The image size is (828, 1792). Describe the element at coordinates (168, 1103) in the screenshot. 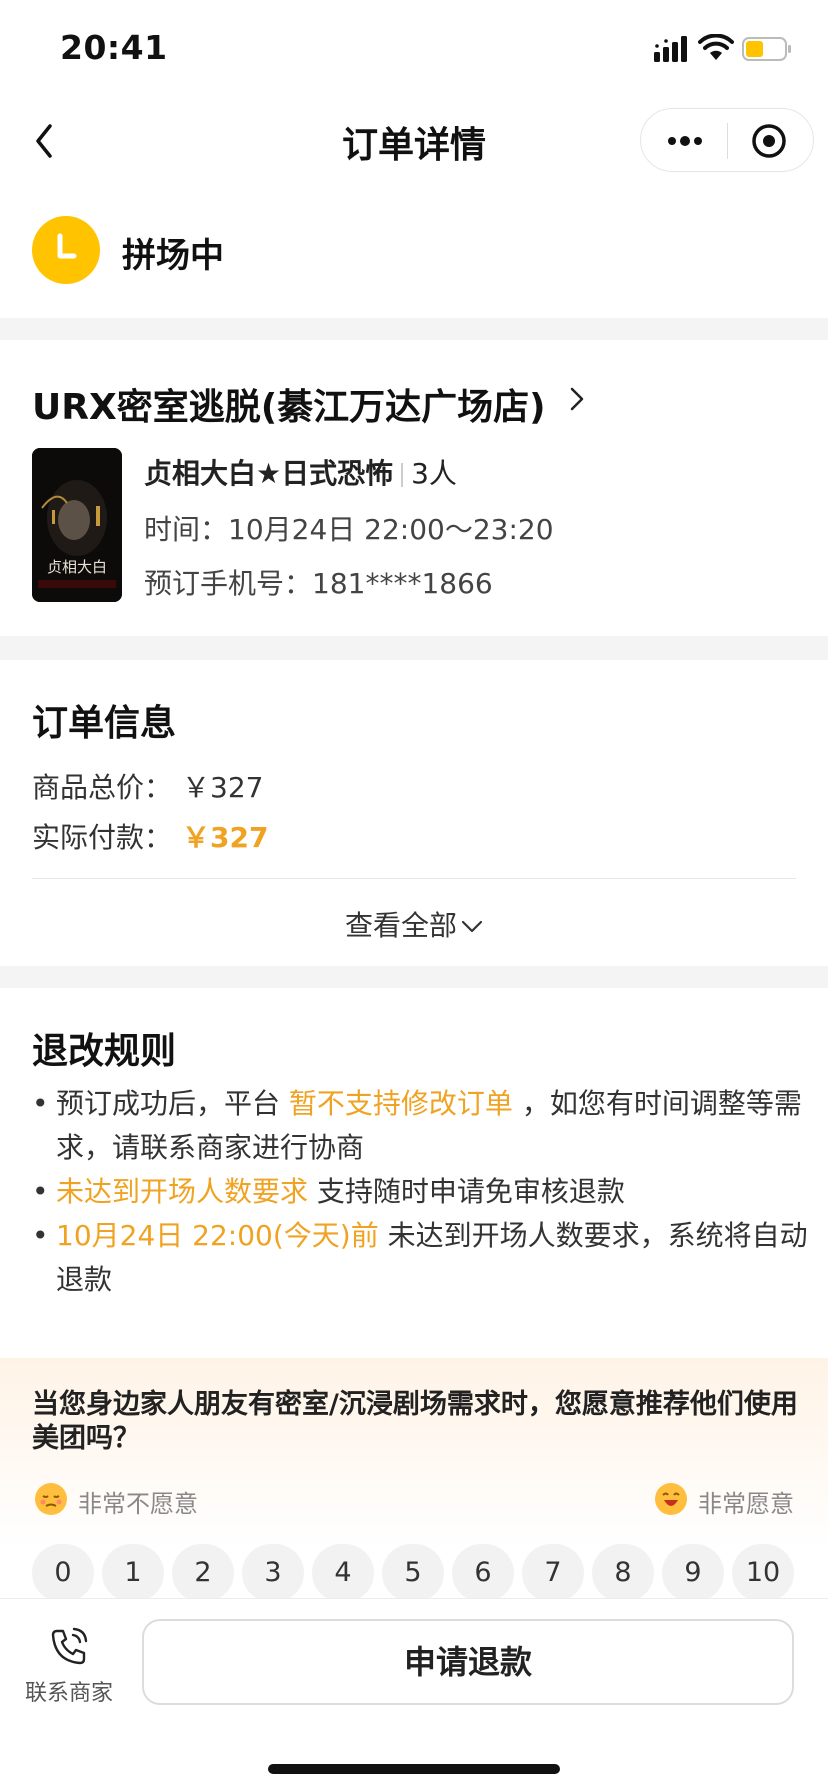

I see `rule1-text-a: 预订成功后，平台` at that location.